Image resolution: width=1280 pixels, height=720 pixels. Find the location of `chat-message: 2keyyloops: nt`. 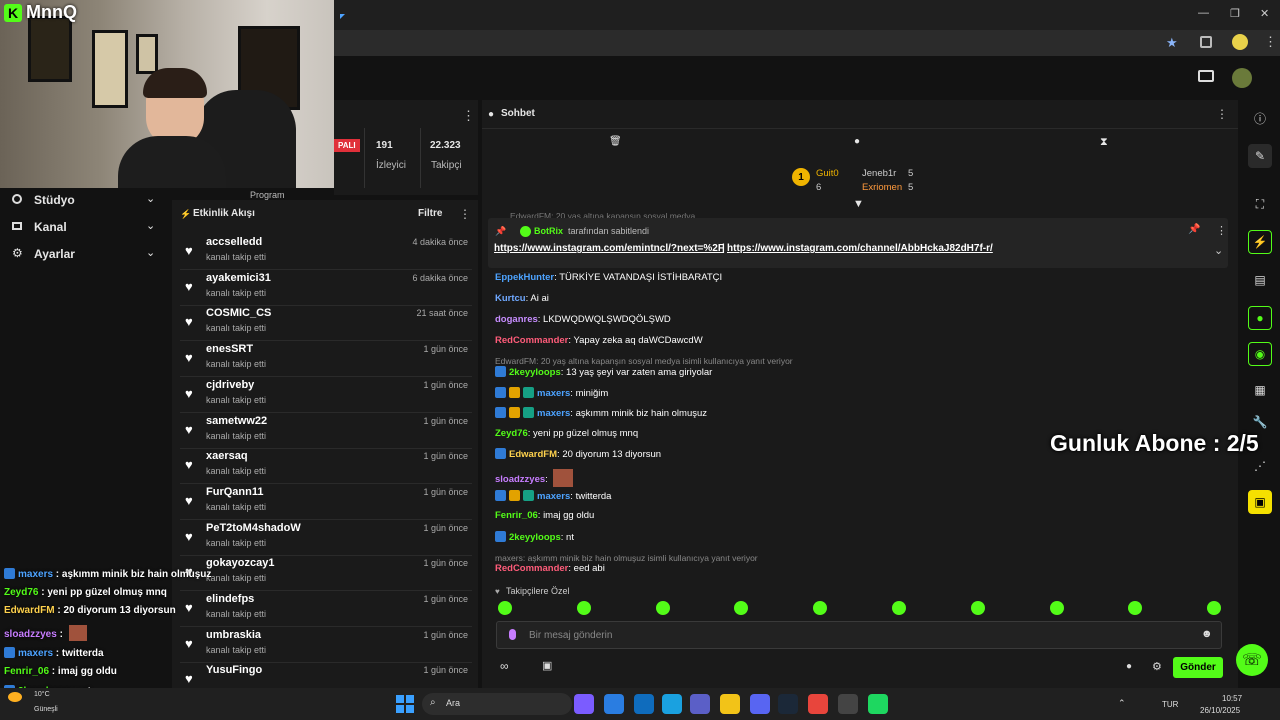

chat-message: 2keyyloops: nt is located at coordinates (534, 537).